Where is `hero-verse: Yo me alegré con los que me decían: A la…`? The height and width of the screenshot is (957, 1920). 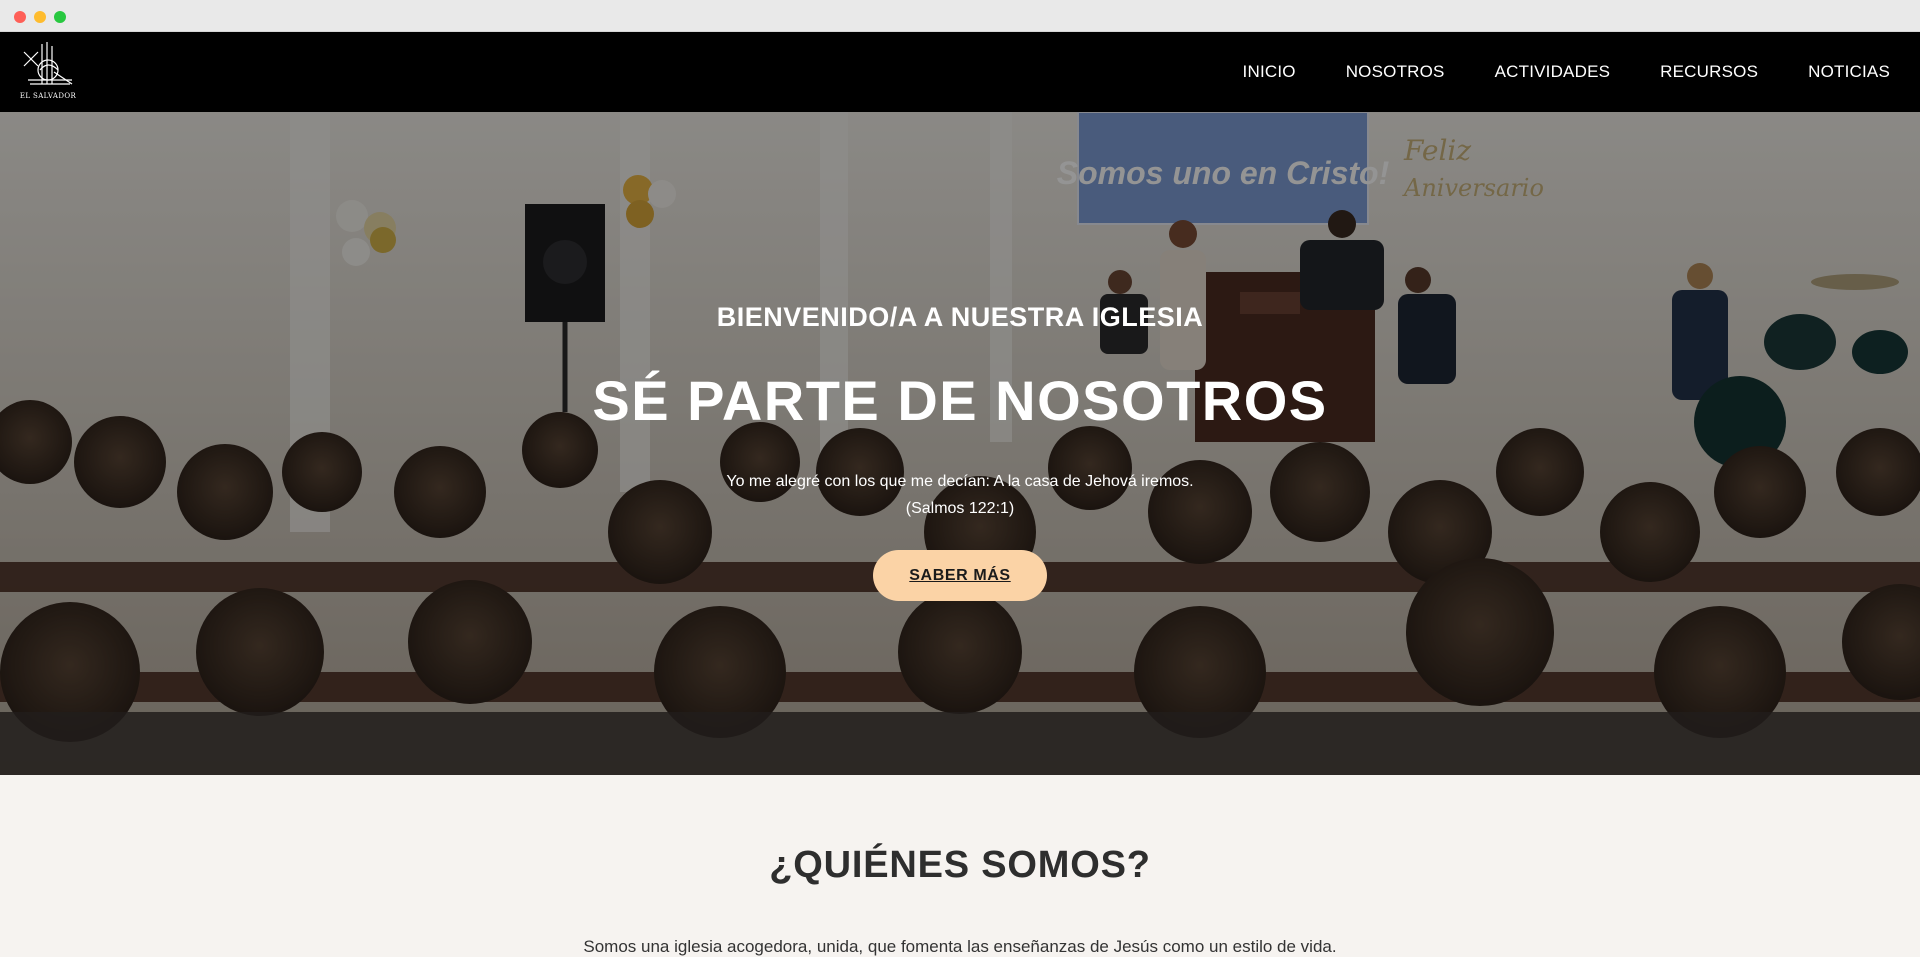 hero-verse: Yo me alegré con los que me decían: A la… is located at coordinates (960, 495).